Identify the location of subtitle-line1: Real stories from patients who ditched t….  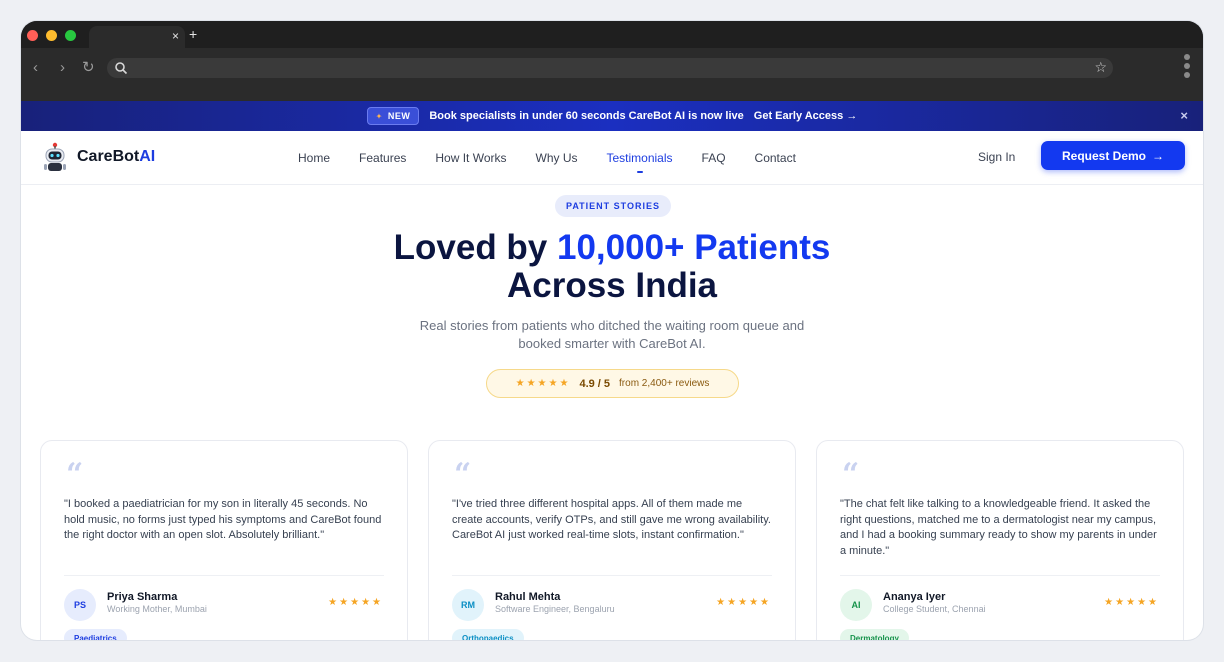
(612, 325).